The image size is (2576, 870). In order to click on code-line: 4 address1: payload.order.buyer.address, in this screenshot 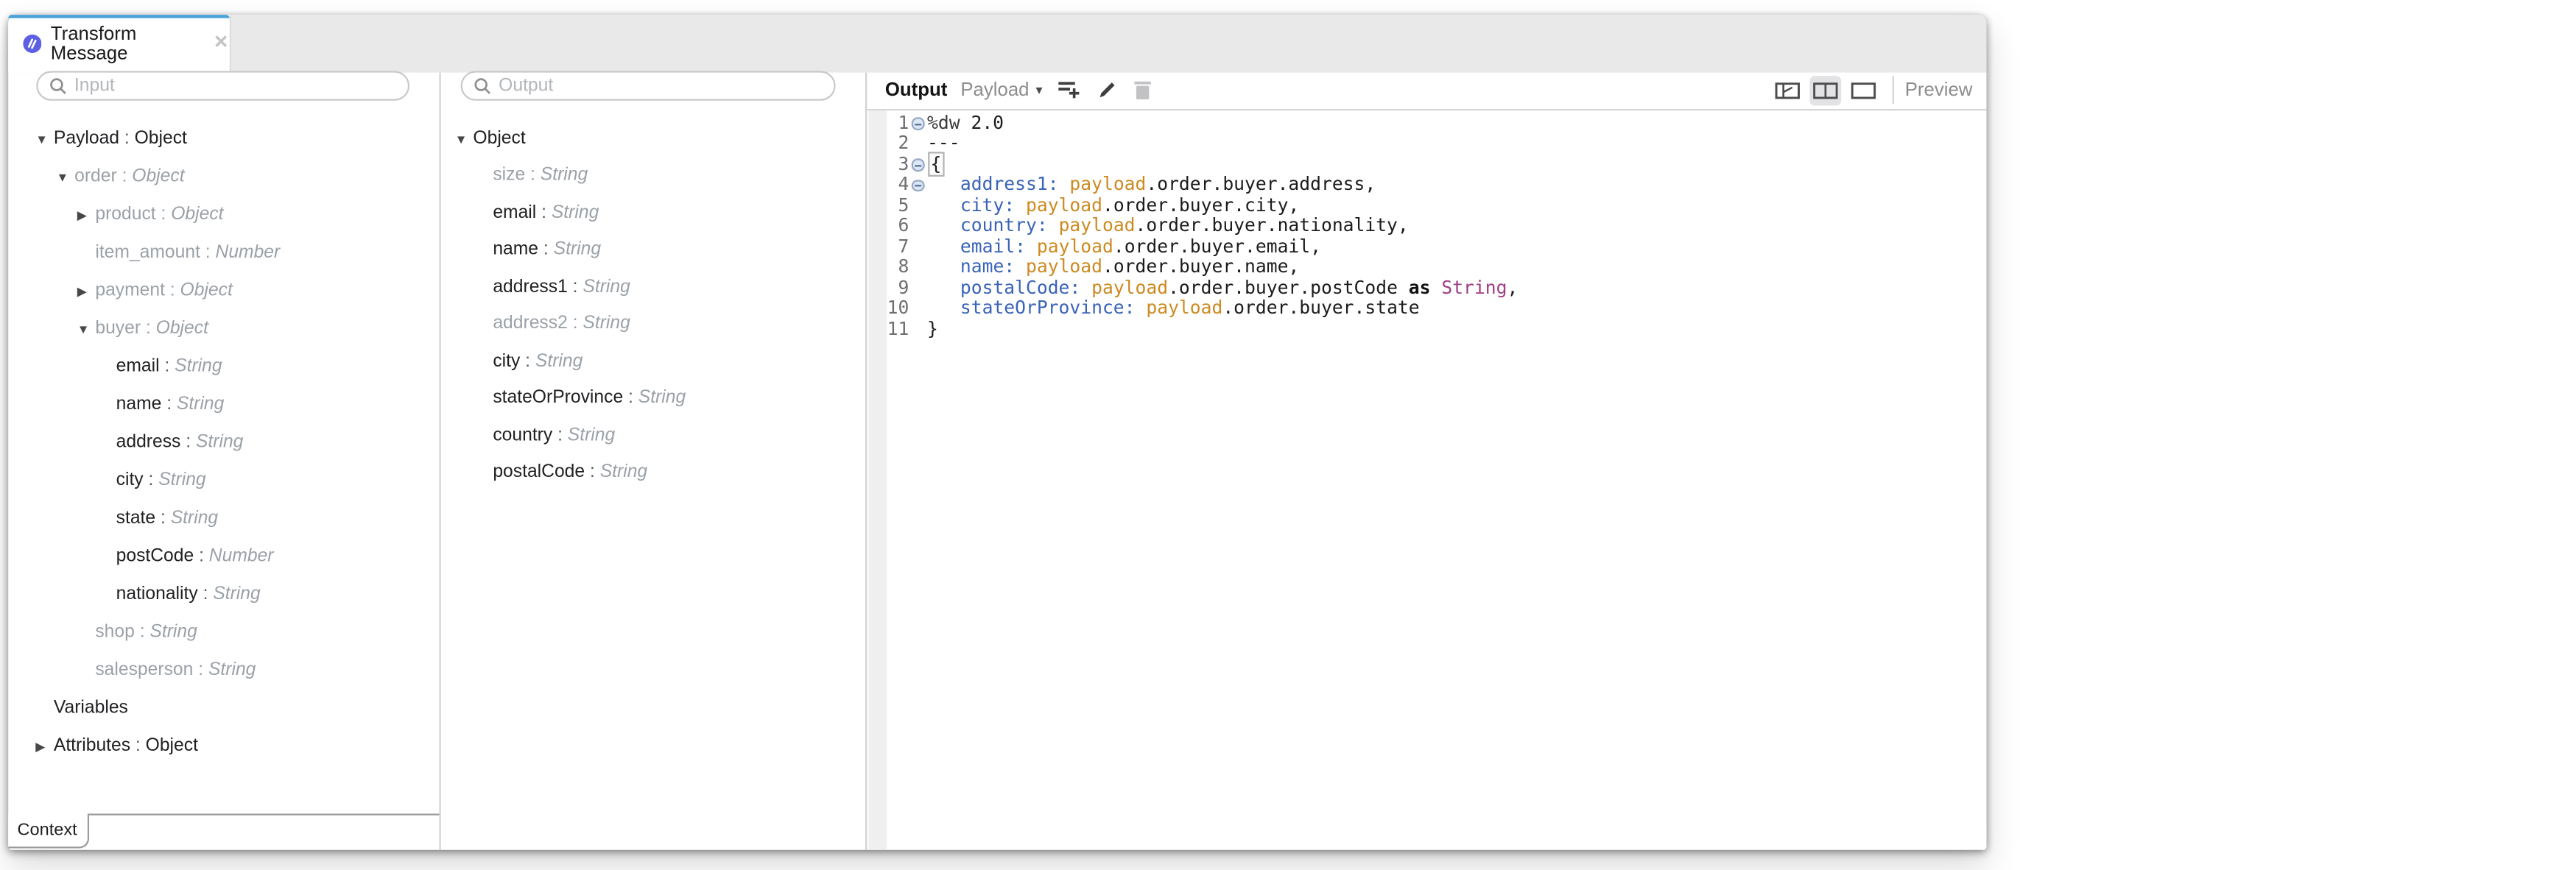, I will do `click(1424, 185)`.